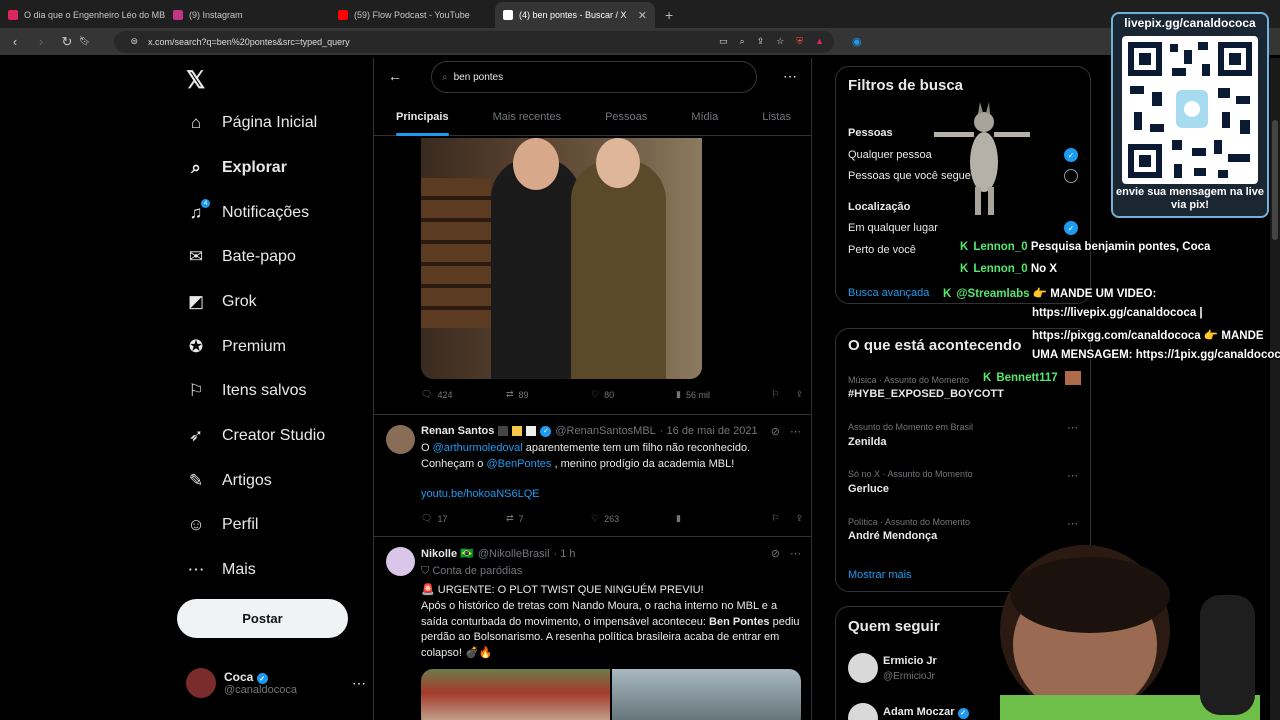  What do you see at coordinates (447, 553) in the screenshot?
I see `author-name: Nikolle 🇧🇷` at bounding box center [447, 553].